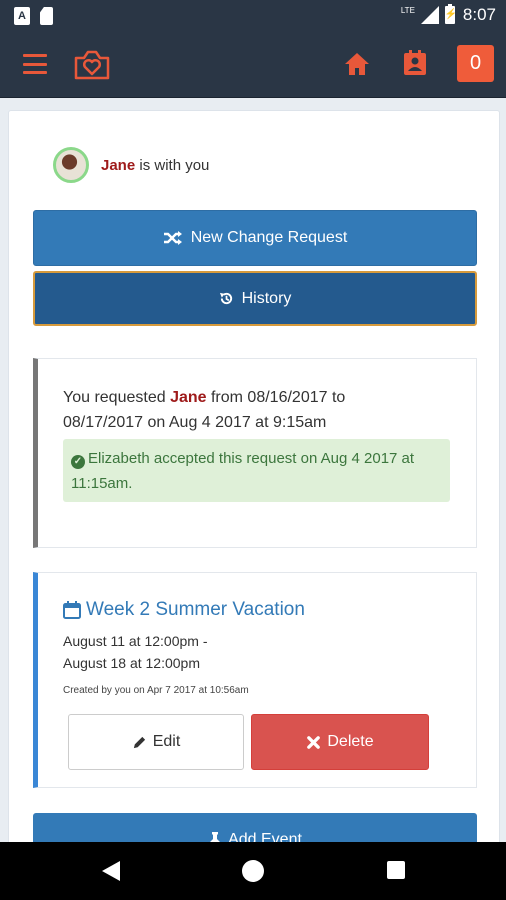  What do you see at coordinates (135, 641) in the screenshot?
I see `event-start: August 11 at 12:00pm -` at bounding box center [135, 641].